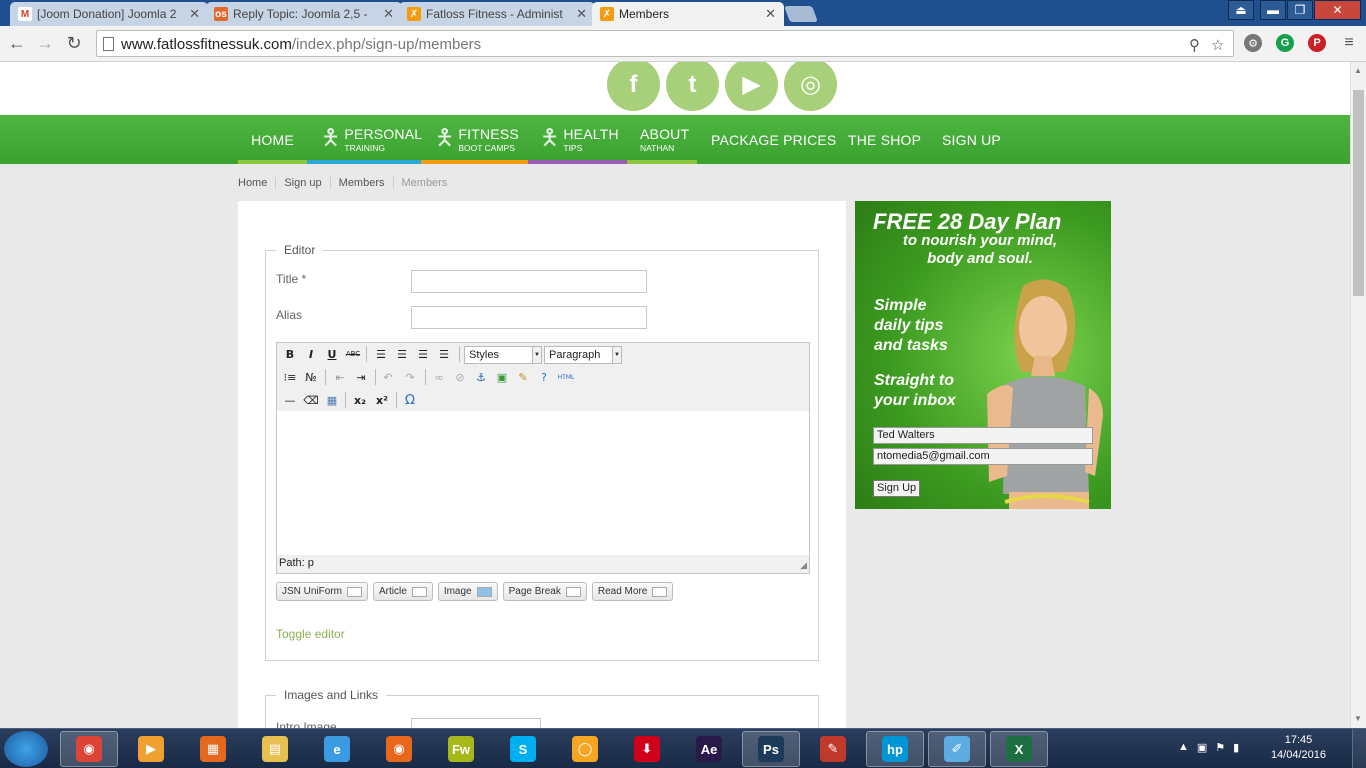 The width and height of the screenshot is (1366, 768). What do you see at coordinates (662, 139) in the screenshot?
I see `nav-about-nathan: ABOUT NATHAN` at bounding box center [662, 139].